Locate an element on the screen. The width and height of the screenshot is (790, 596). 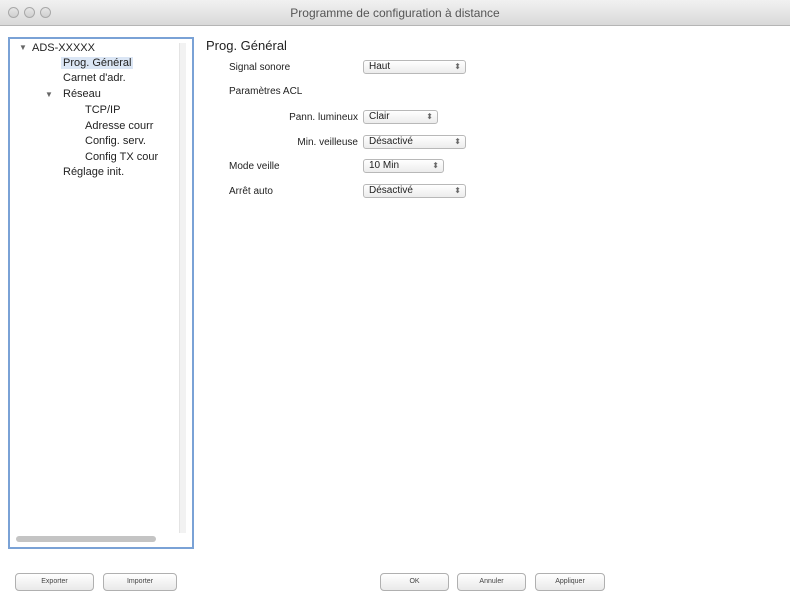
sidebar-item-tcp-ip: TCP/IP is located at coordinates (102, 110).